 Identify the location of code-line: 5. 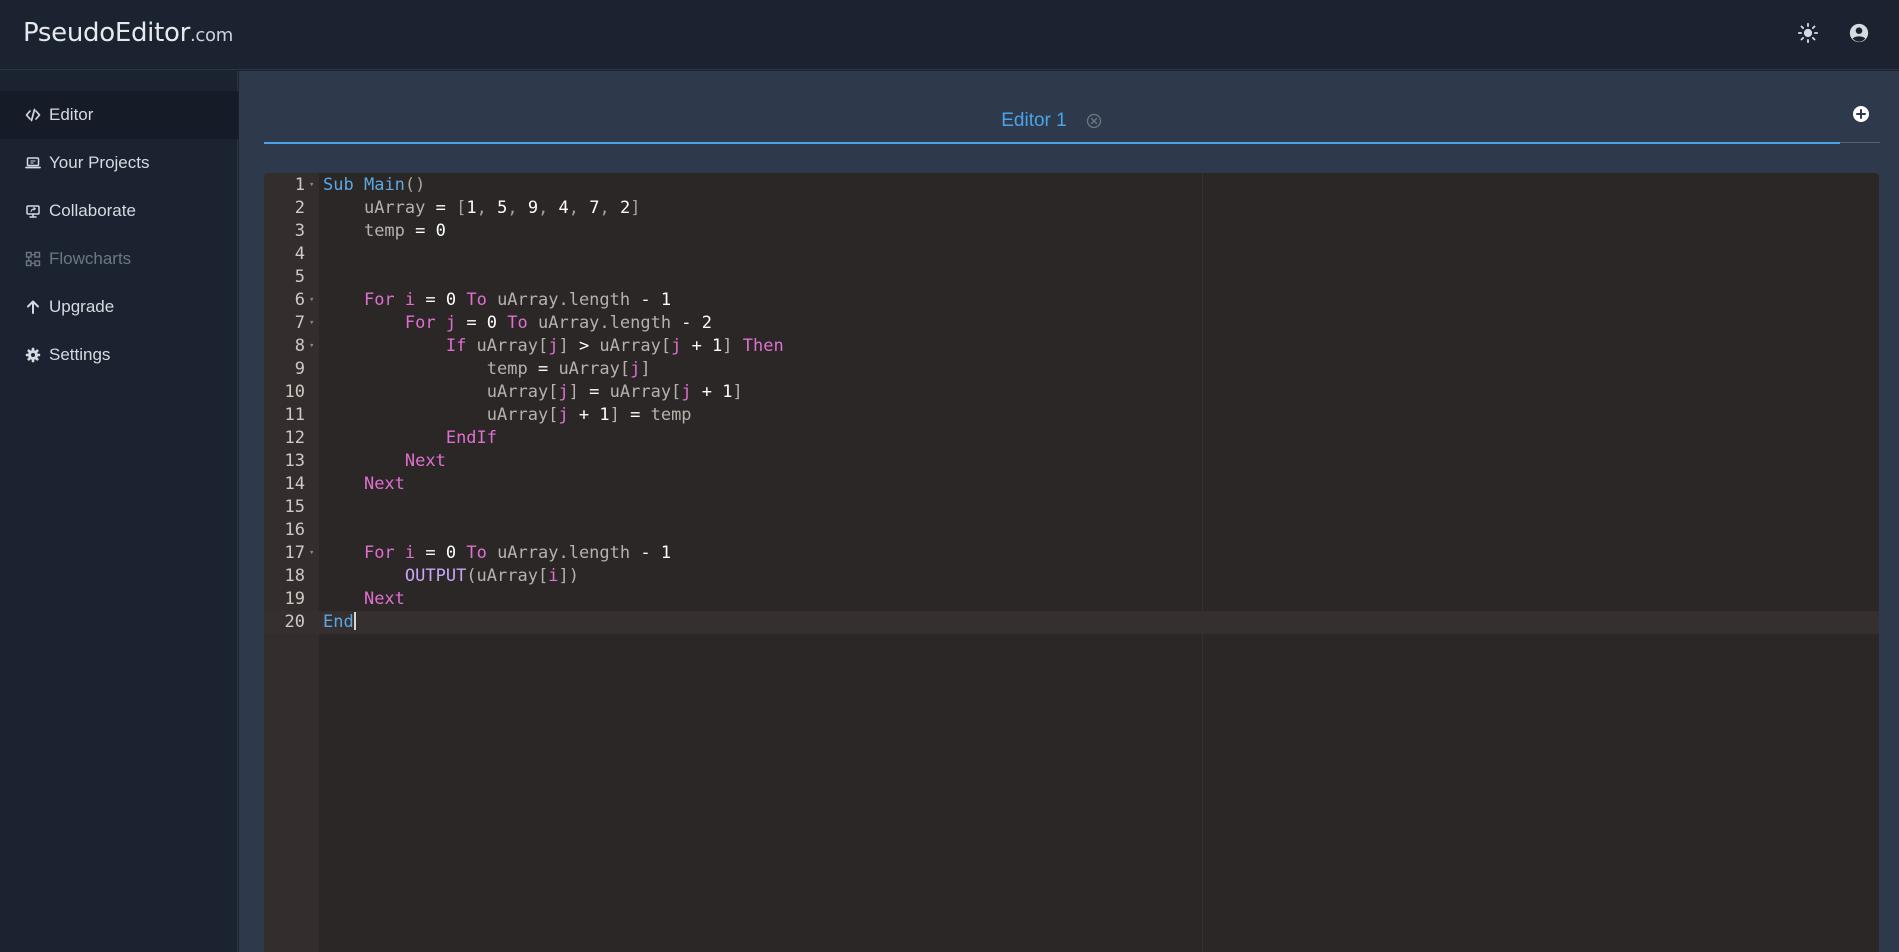
(1071, 277).